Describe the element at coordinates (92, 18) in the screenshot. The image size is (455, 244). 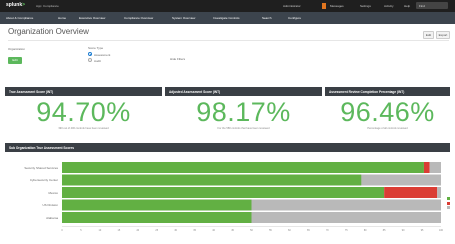
I see `nav-item-executive-overview: Executive Overview` at that location.